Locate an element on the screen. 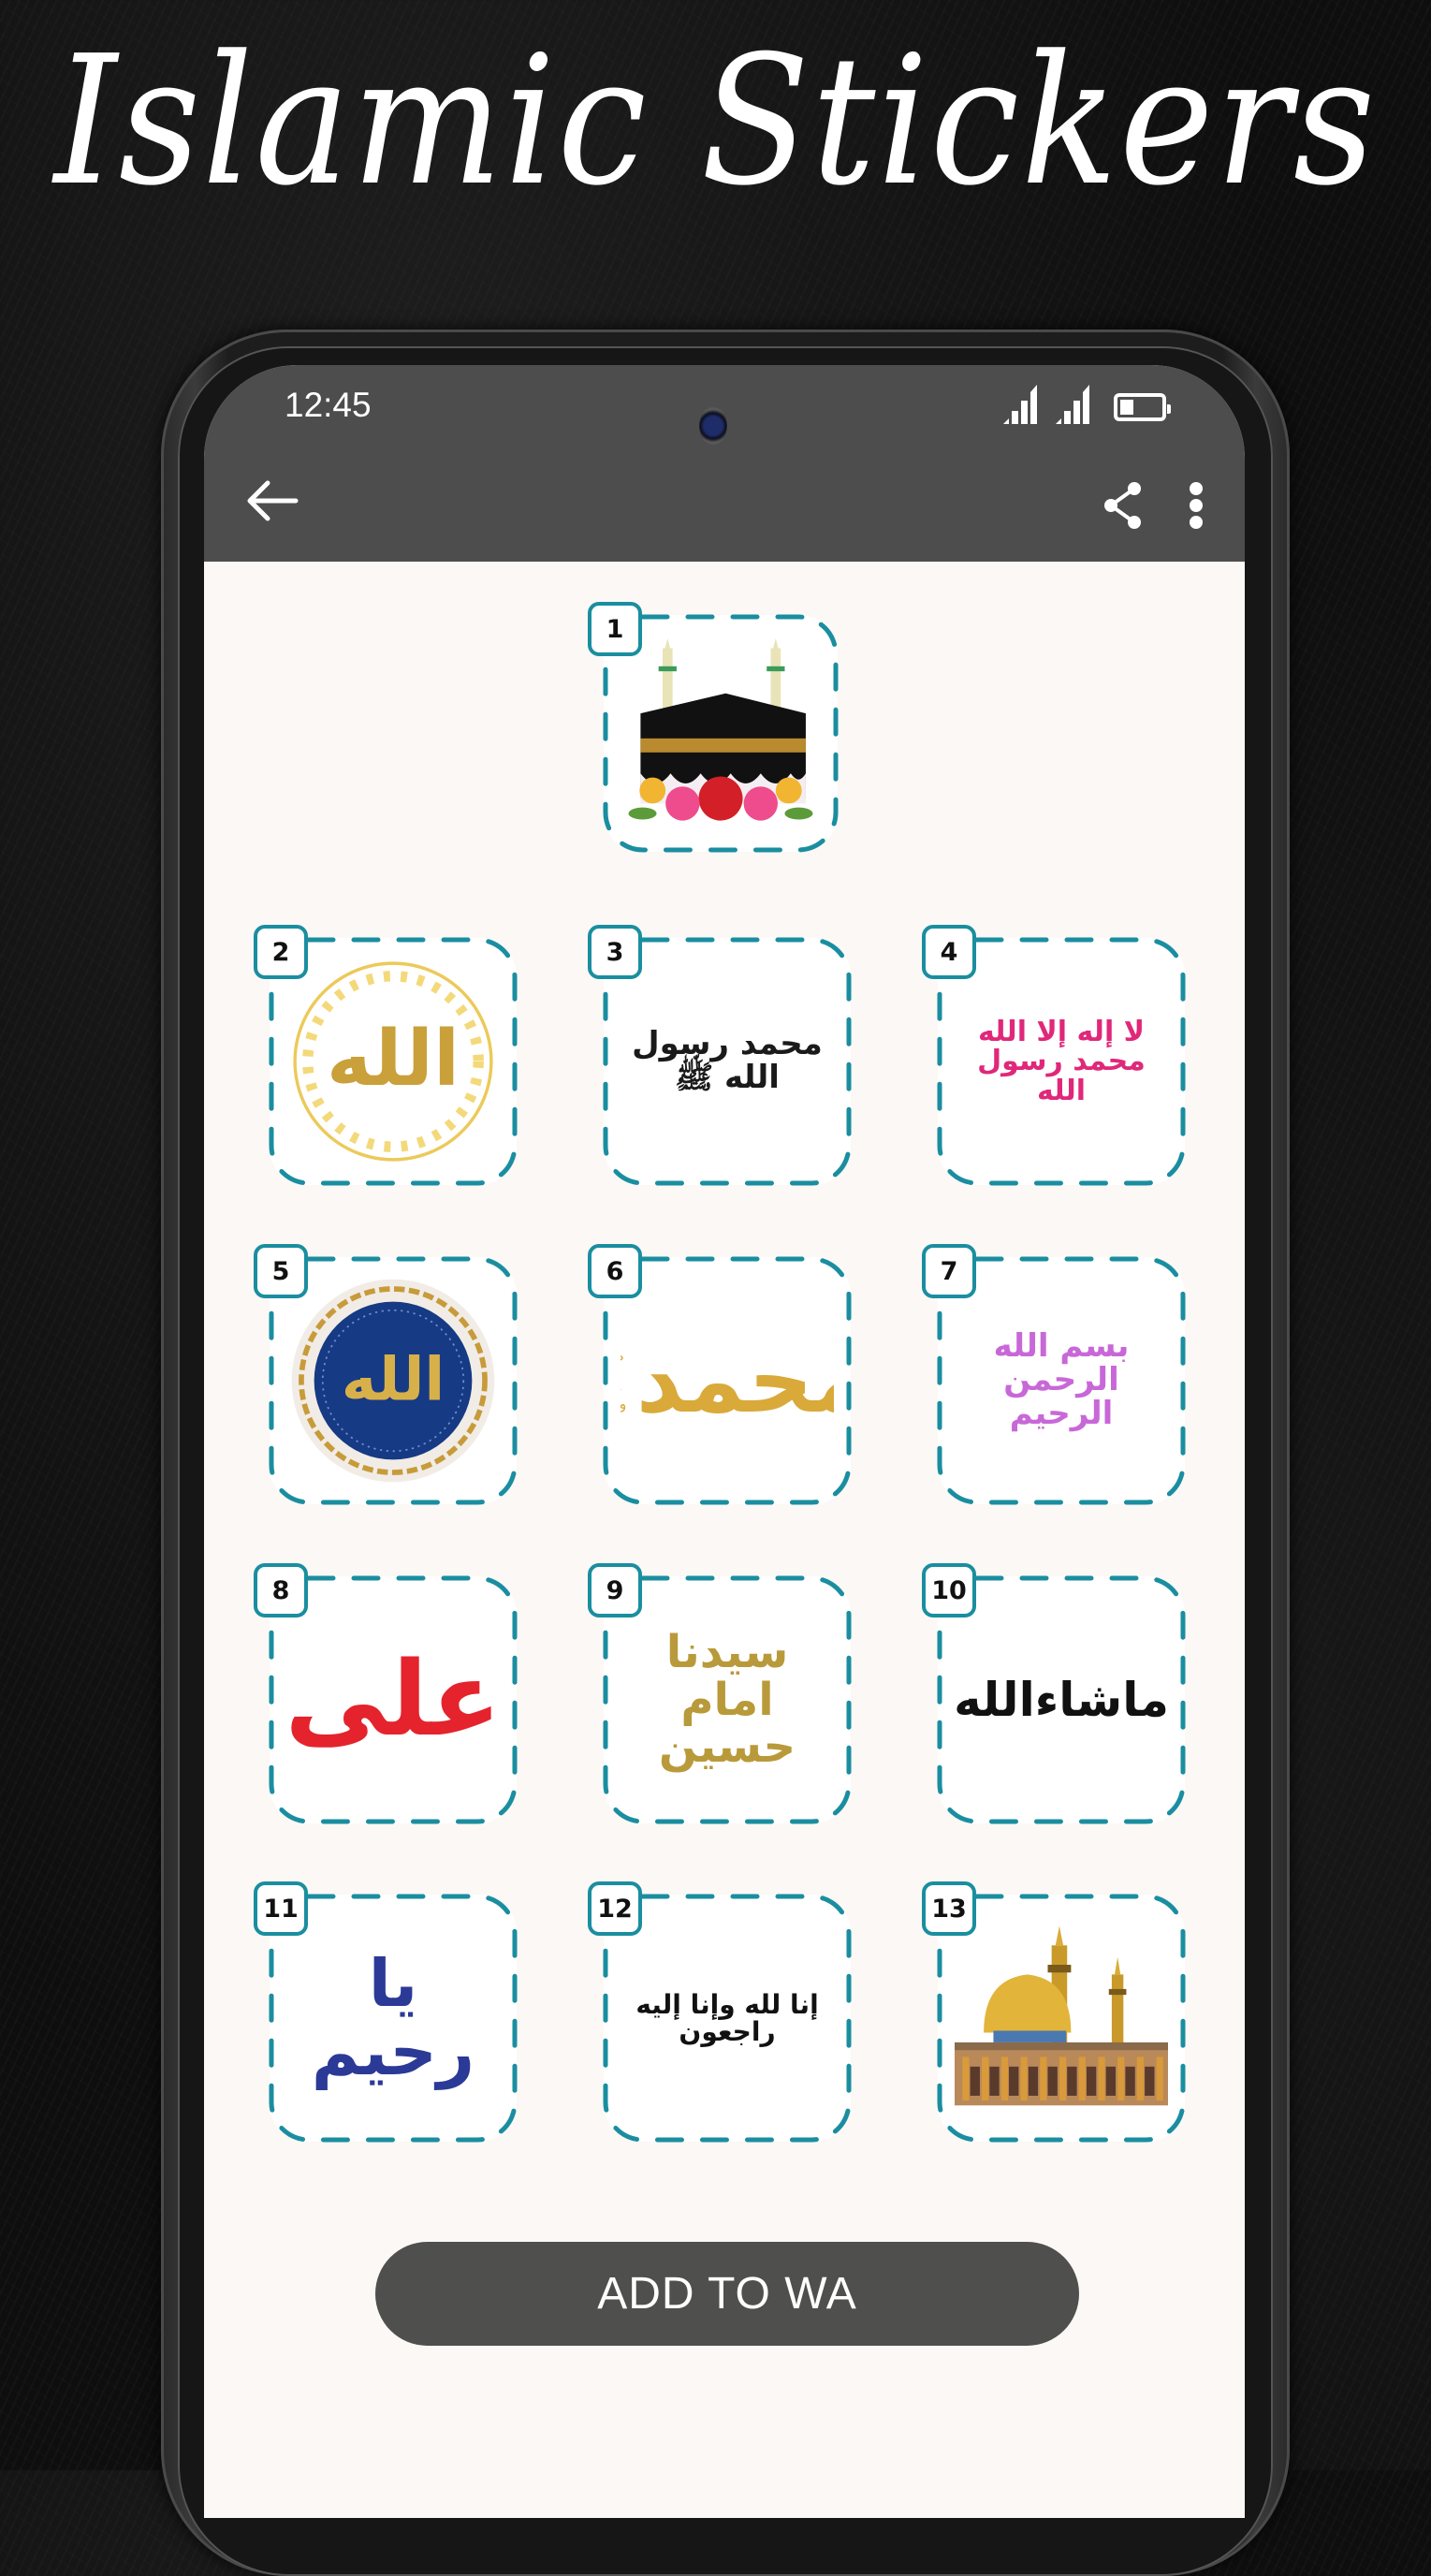 This screenshot has width=1431, height=2576. sticker-image: سیدنا امام حسین is located at coordinates (727, 1700).